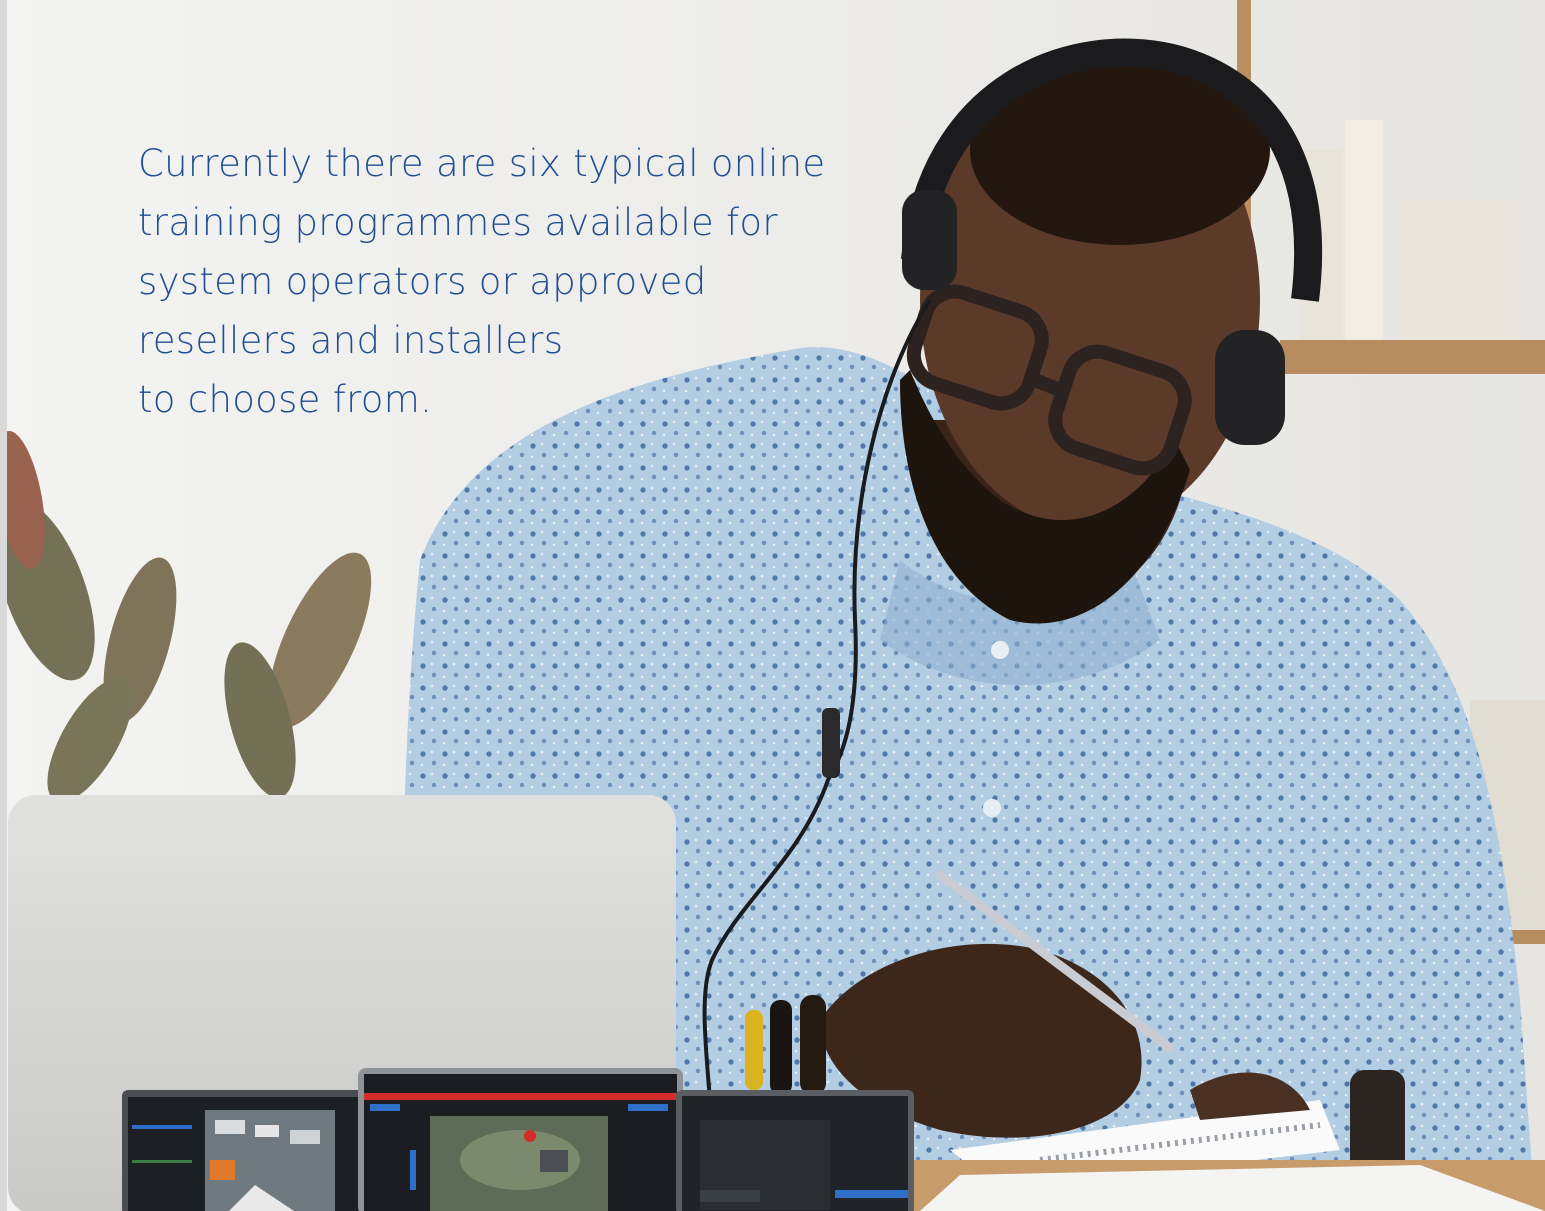 The image size is (1545, 1211). I want to click on intro-line: resellers and installers, so click(351, 340).